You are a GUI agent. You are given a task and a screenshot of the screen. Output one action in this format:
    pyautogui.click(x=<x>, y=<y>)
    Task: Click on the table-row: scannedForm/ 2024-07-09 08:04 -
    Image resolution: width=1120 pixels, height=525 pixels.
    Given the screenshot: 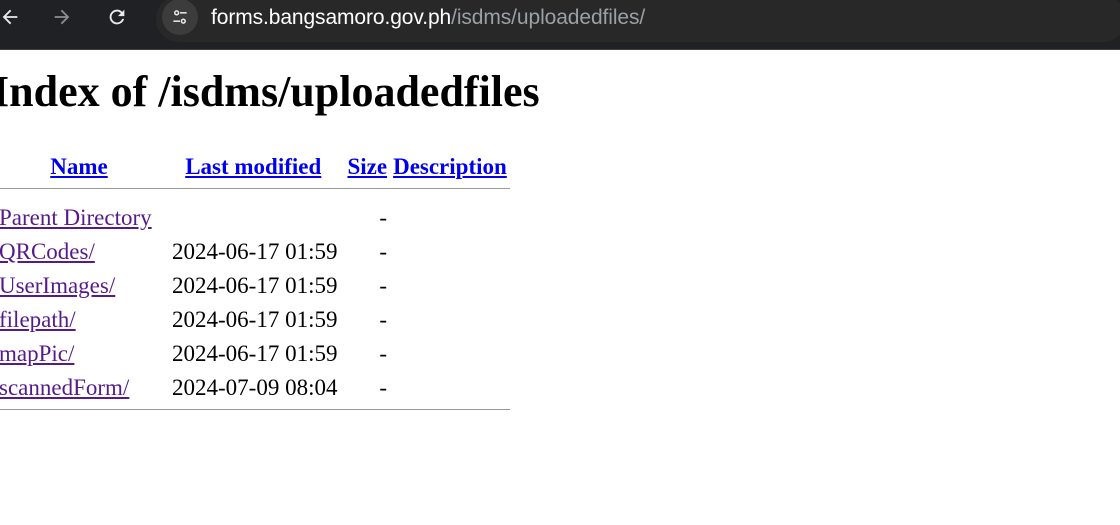 What is the action you would take?
    pyautogui.click(x=255, y=388)
    